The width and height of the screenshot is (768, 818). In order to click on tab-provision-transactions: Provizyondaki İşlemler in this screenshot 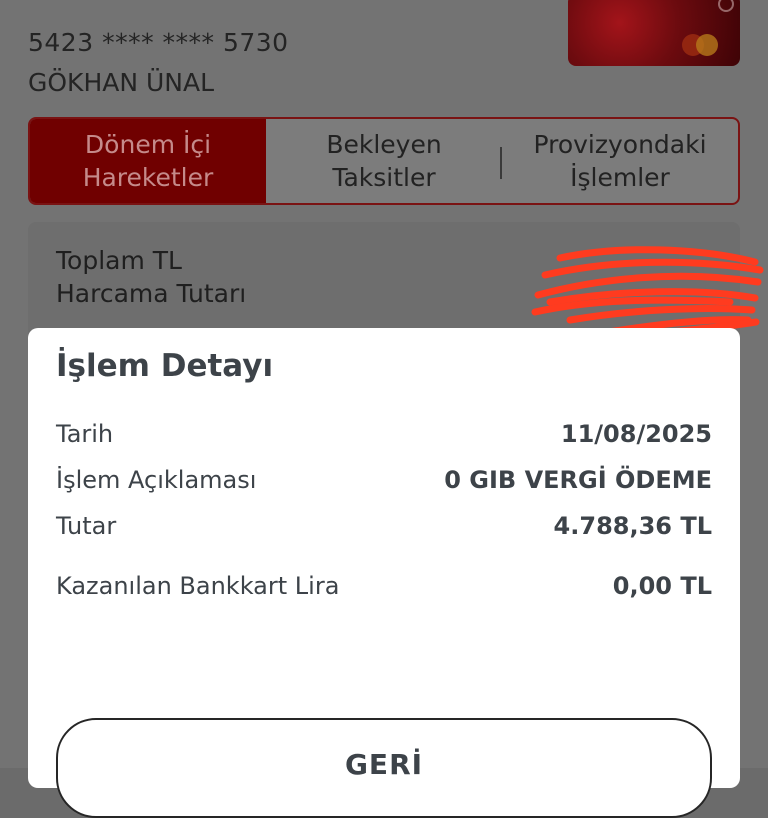, I will do `click(620, 161)`.